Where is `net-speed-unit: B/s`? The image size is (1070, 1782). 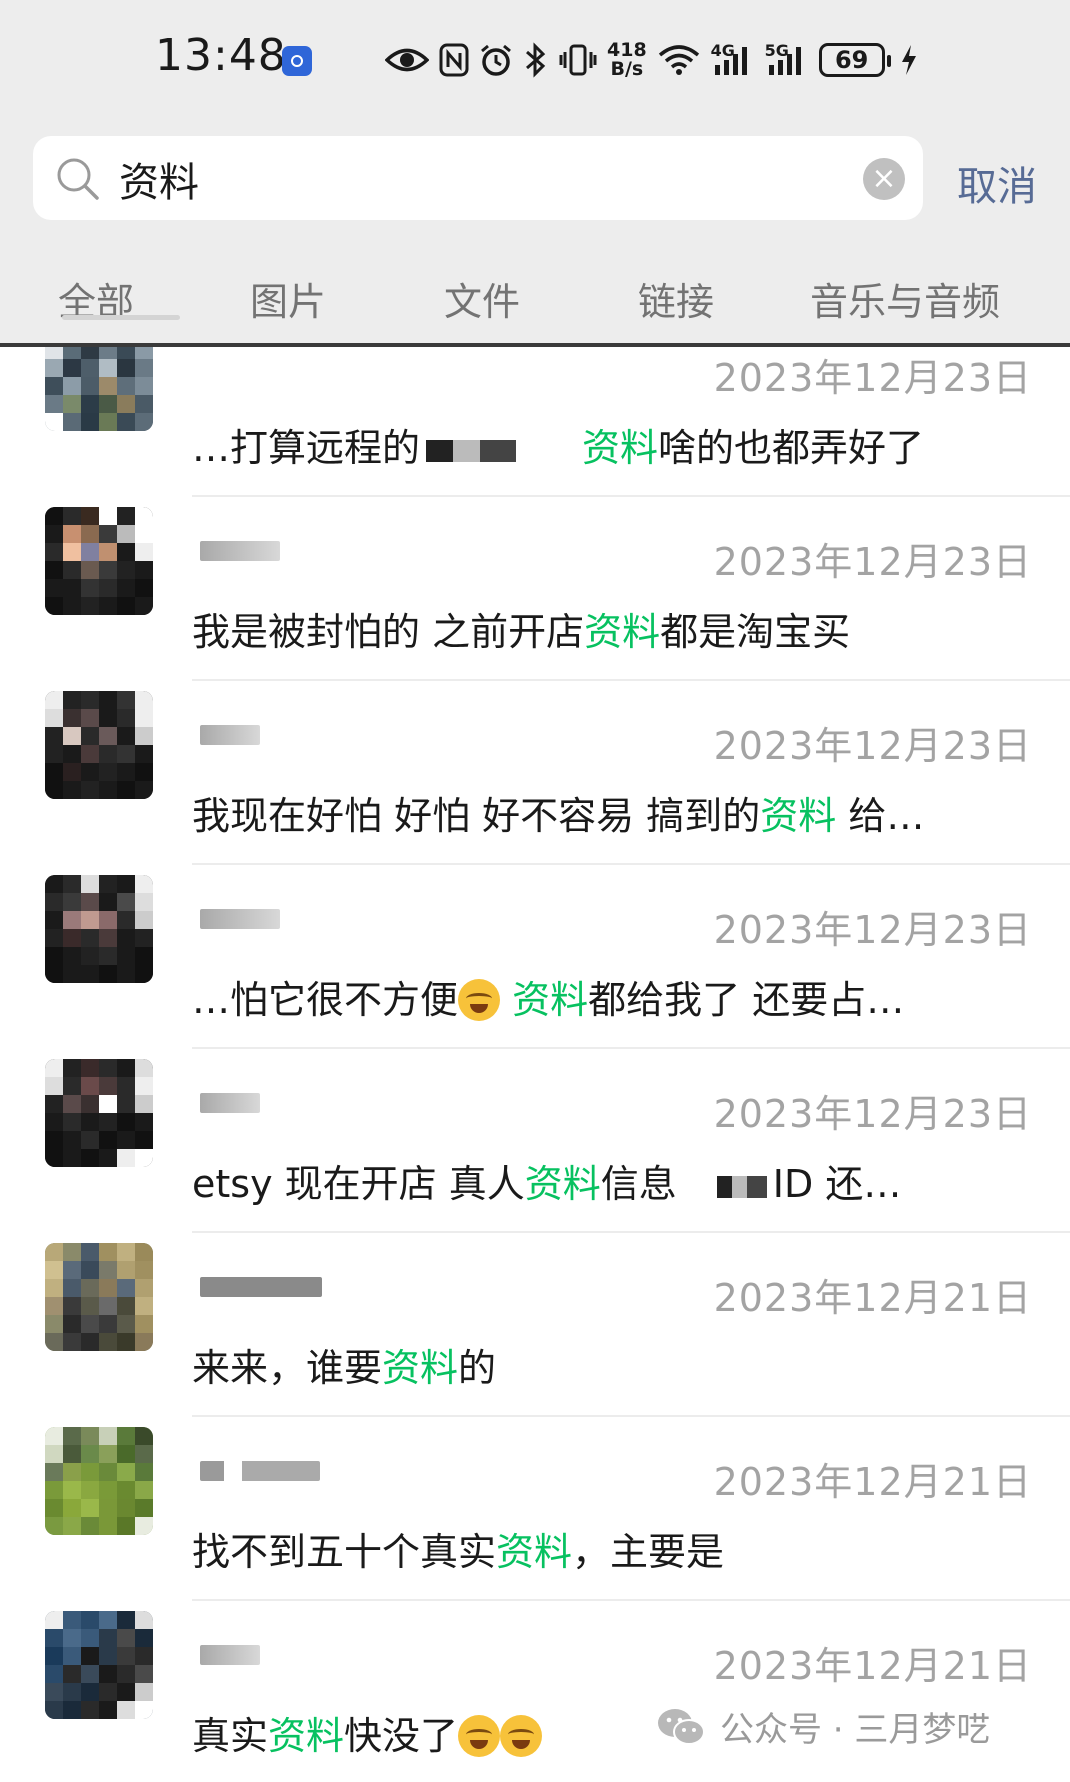
net-speed-unit: B/s is located at coordinates (627, 69).